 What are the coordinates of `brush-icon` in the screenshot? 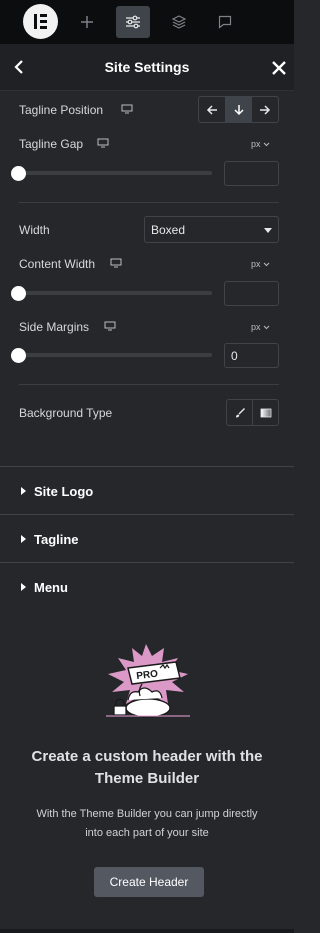 It's located at (240, 412).